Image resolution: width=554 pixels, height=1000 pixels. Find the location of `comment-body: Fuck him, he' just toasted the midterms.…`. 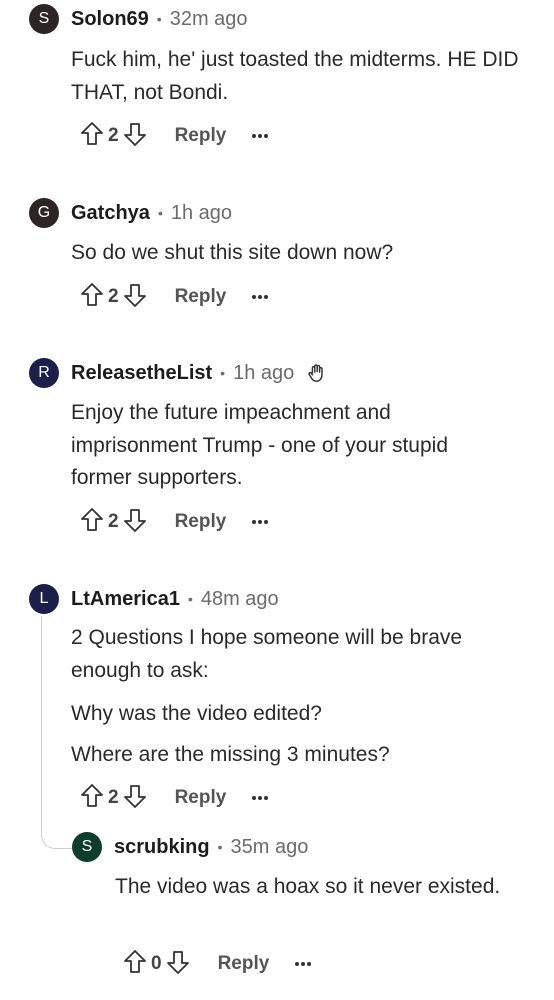

comment-body: Fuck him, he' just toasted the midterms.… is located at coordinates (301, 76).